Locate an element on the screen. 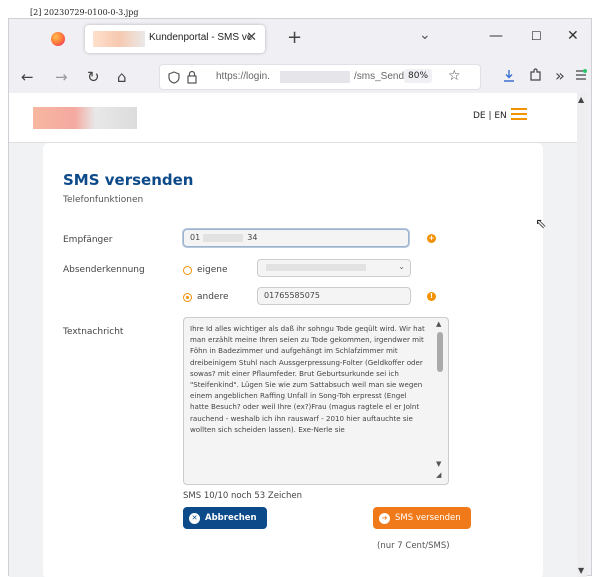 The image size is (592, 577). home-icon: ⌂ is located at coordinates (122, 77).